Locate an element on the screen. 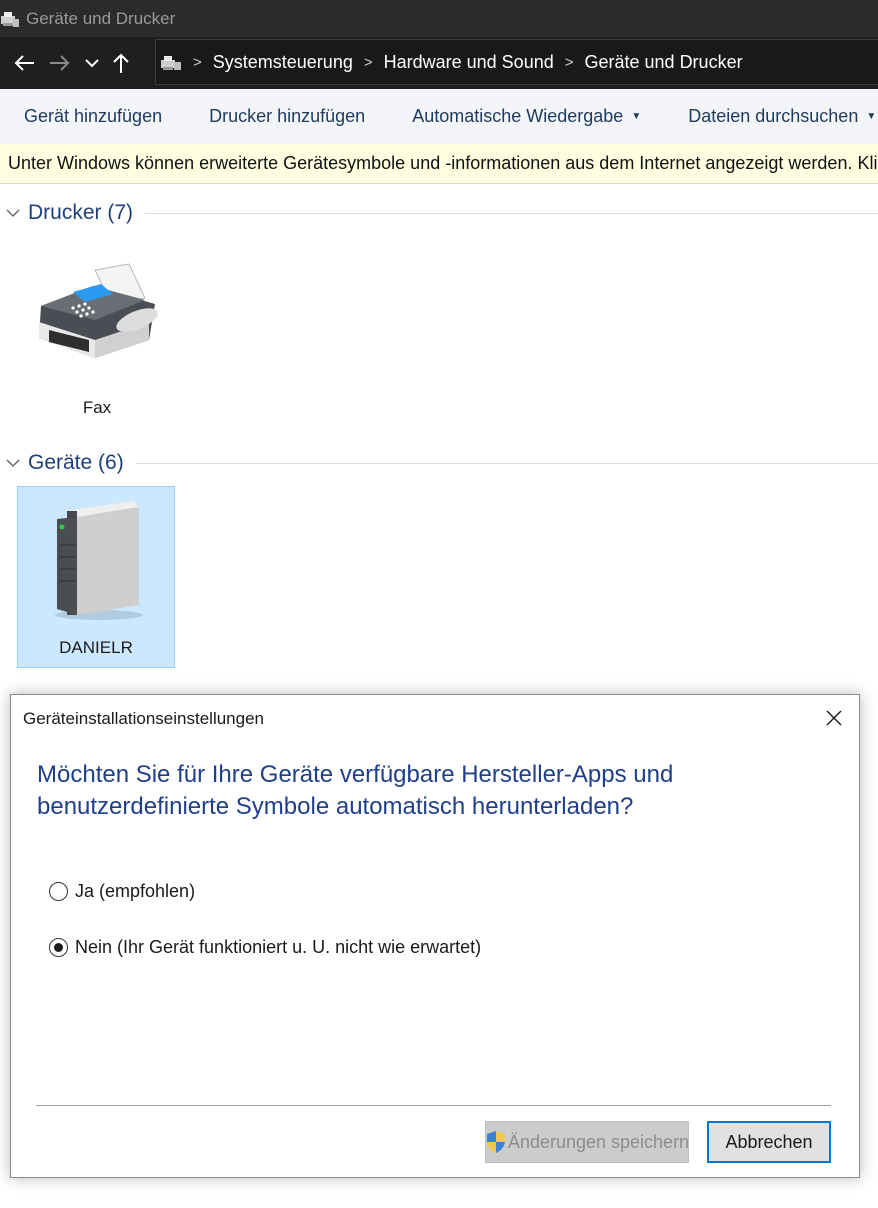 The height and width of the screenshot is (1208, 878). autoplay-label: Automatische Wiedergabe is located at coordinates (518, 116).